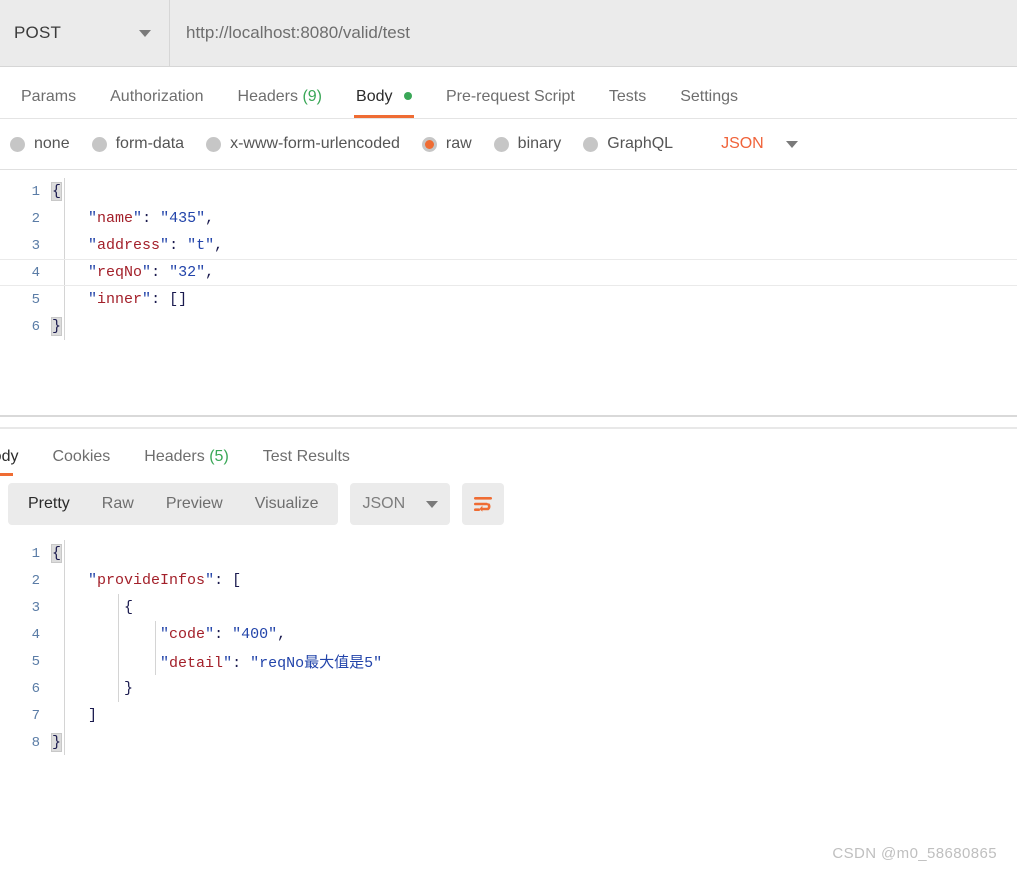 The image size is (1017, 874). I want to click on response-tab-cookies: Cookies, so click(81, 462).